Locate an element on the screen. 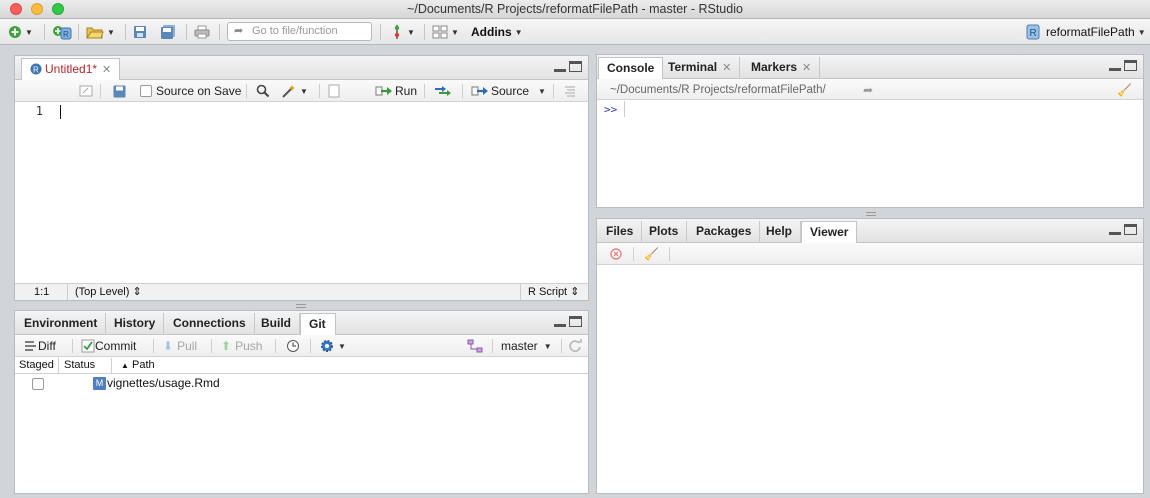  arrow-right-icon: ➦ is located at coordinates (239, 31).